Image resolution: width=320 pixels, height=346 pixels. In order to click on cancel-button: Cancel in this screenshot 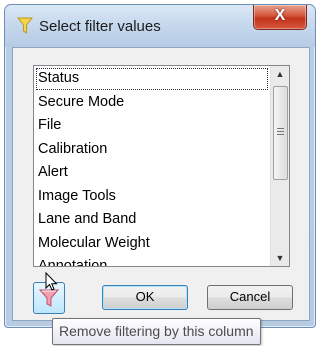, I will do `click(250, 297)`.